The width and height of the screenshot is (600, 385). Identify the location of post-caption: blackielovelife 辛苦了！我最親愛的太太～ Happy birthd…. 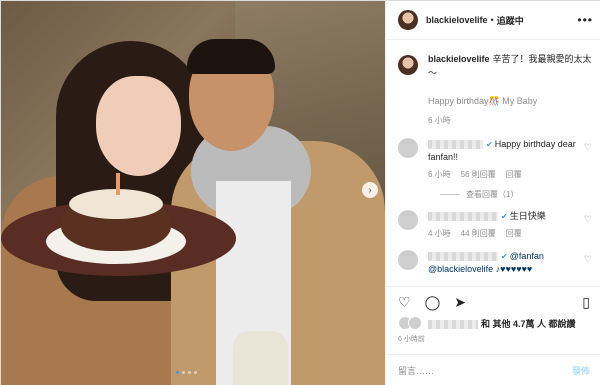
(495, 90).